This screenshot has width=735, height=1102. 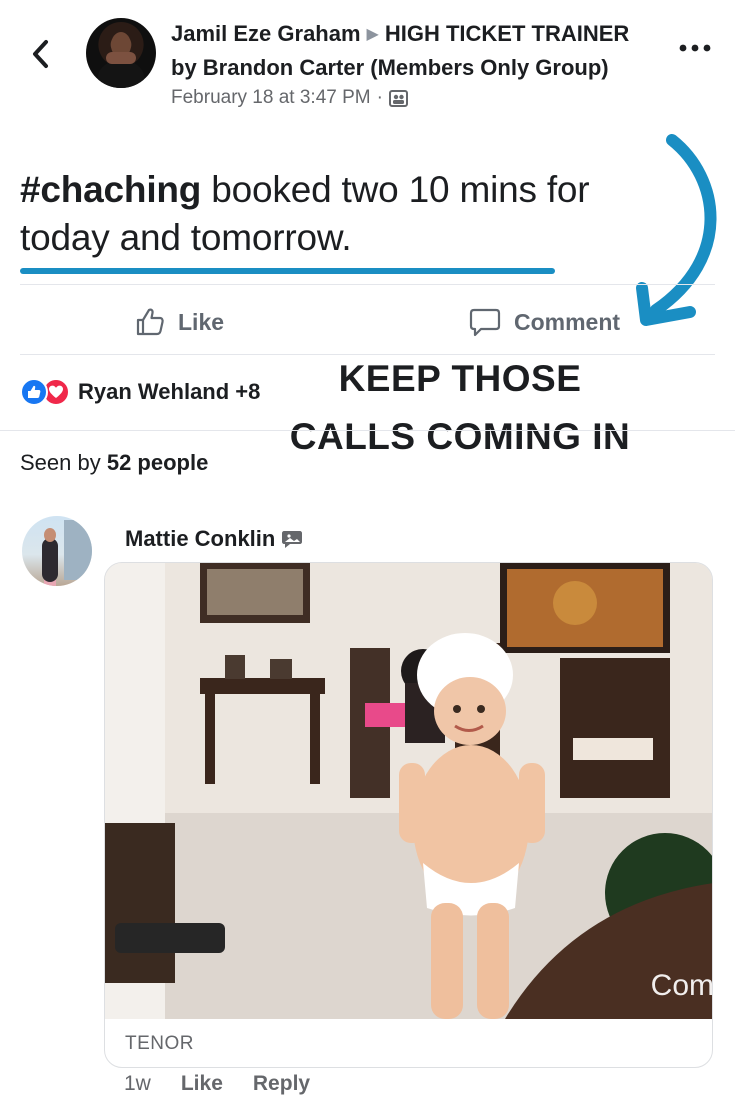 I want to click on comment-like-button: Like, so click(x=202, y=1084).